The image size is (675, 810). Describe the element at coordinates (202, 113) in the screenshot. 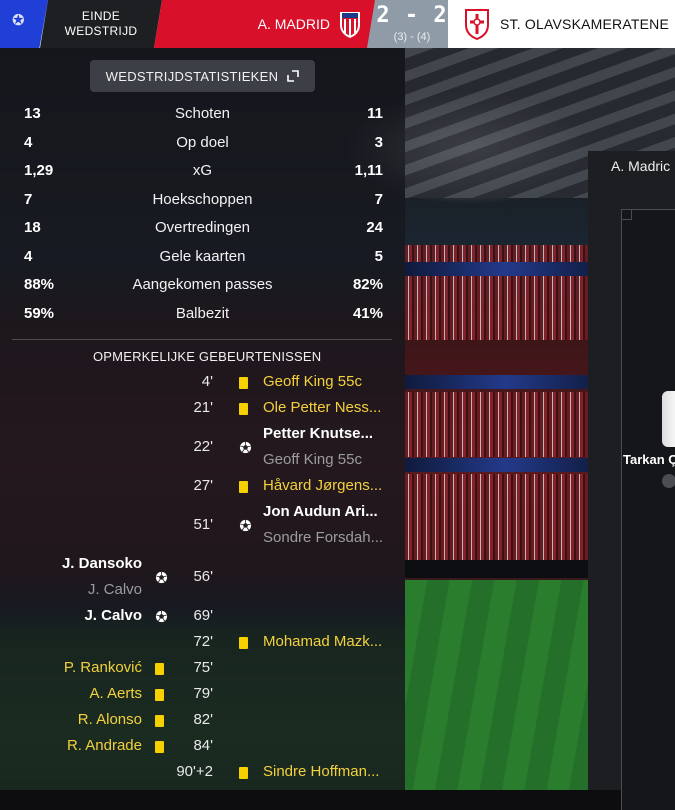

I see `stat-label: Schoten` at that location.